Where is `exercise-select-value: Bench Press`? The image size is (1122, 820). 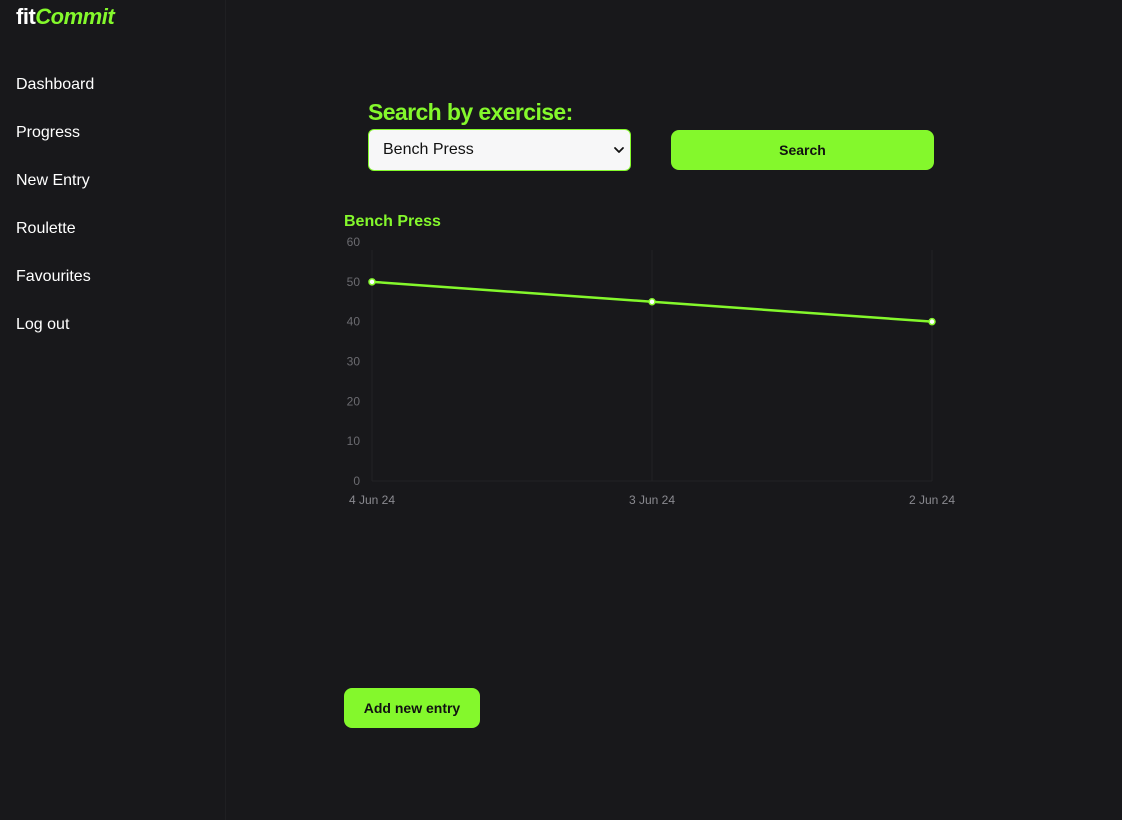 exercise-select-value: Bench Press is located at coordinates (428, 149).